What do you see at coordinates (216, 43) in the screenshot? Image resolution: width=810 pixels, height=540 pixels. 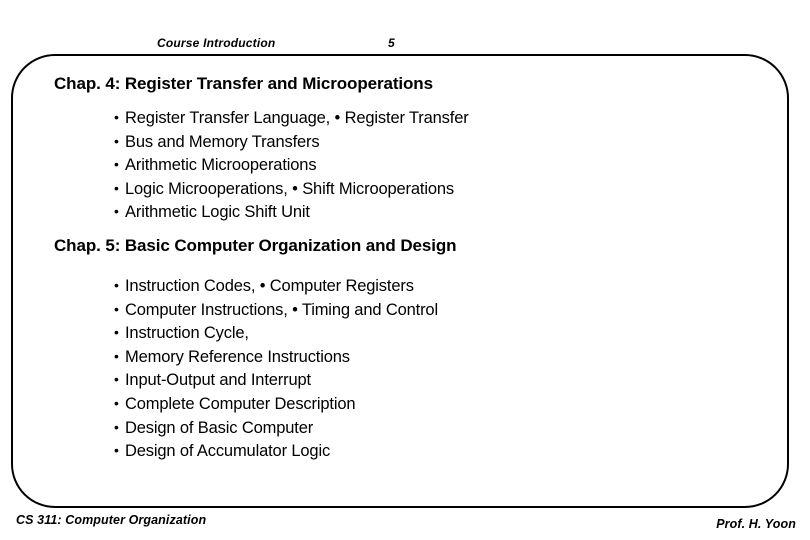 I see `header-course-title: Course Introduction` at bounding box center [216, 43].